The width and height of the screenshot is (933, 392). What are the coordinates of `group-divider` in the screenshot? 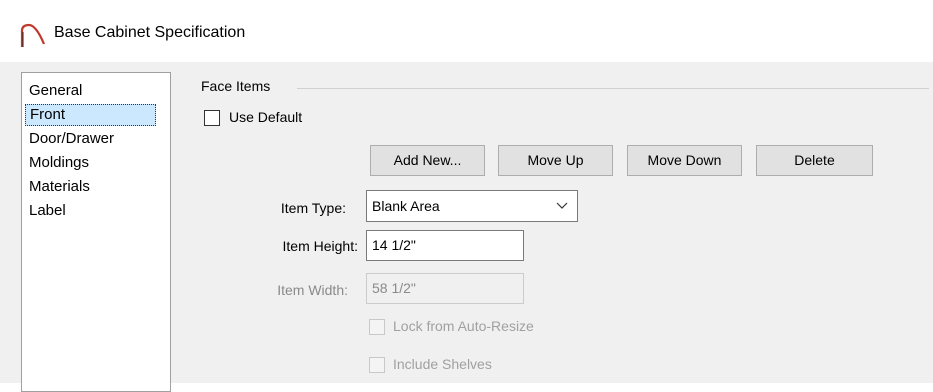 It's located at (613, 88).